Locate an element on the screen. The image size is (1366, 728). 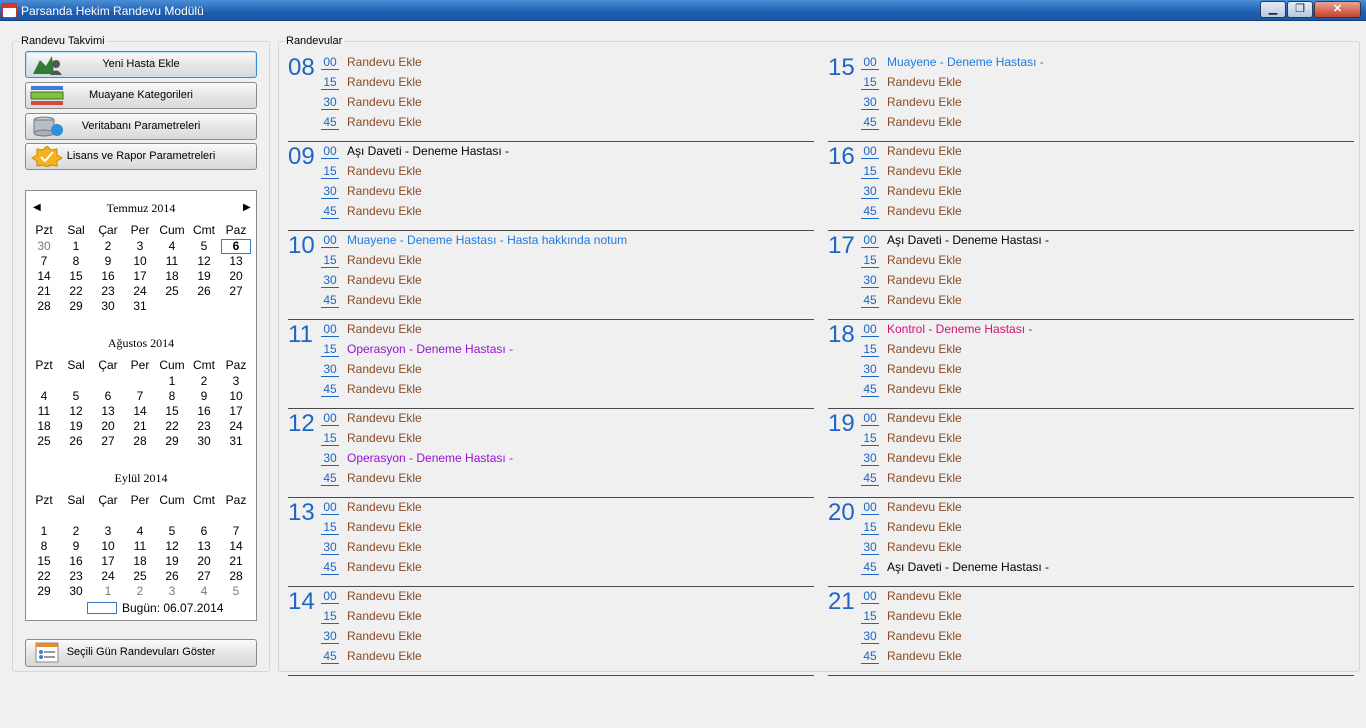
maximize-button: ❐ is located at coordinates (1300, 9).